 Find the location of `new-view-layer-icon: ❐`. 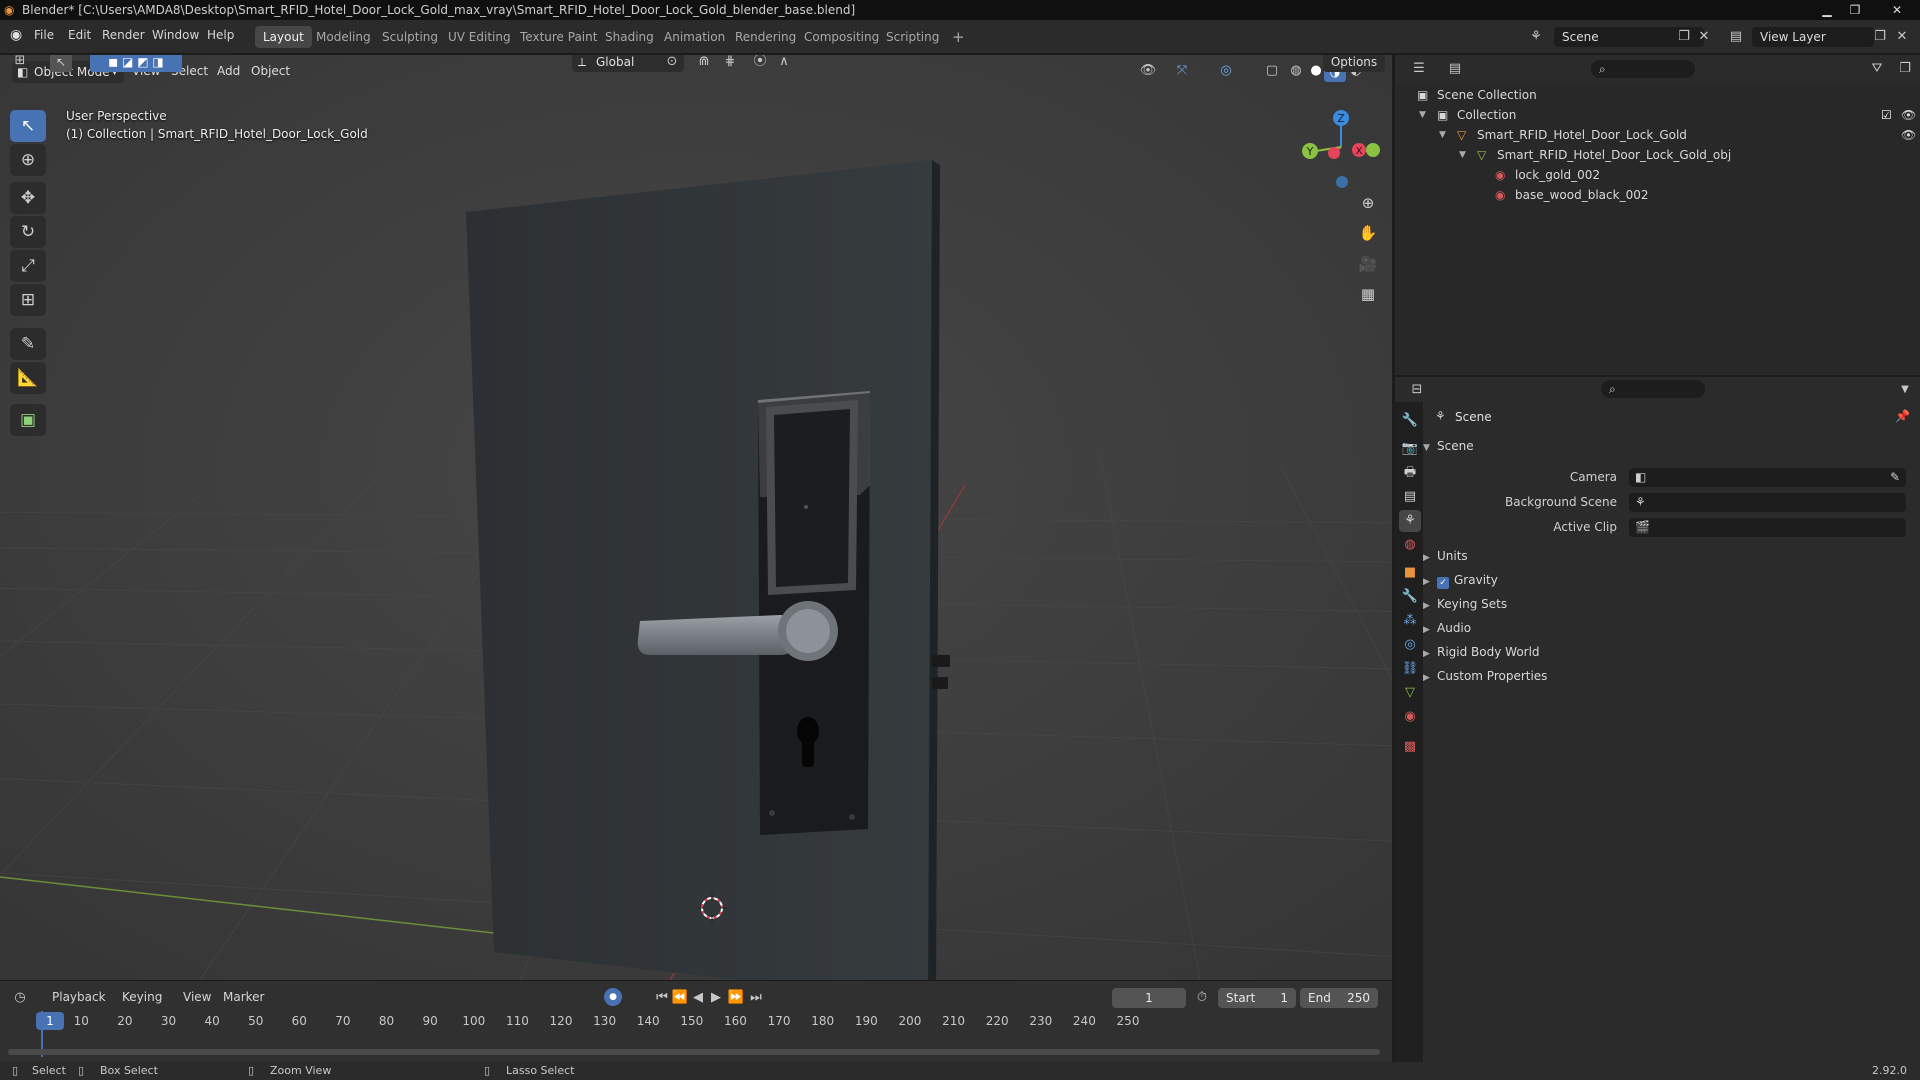

new-view-layer-icon: ❐ is located at coordinates (1880, 37).